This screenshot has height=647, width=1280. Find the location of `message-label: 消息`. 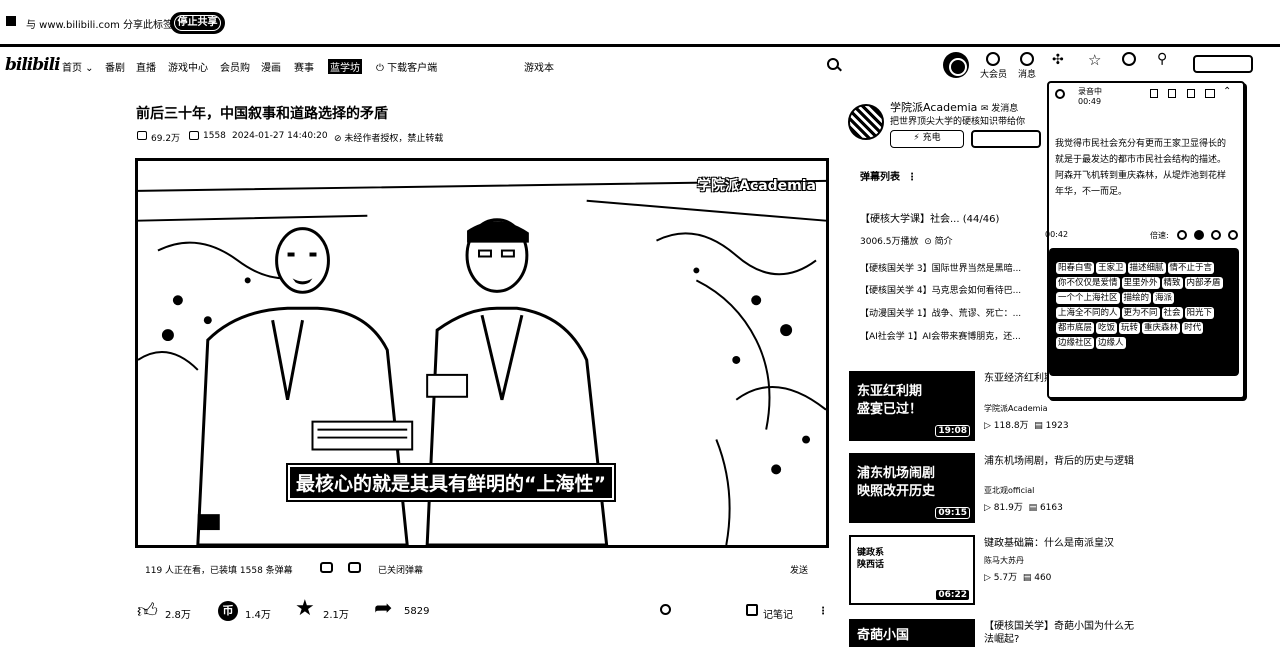

message-label: 消息 is located at coordinates (1027, 73).